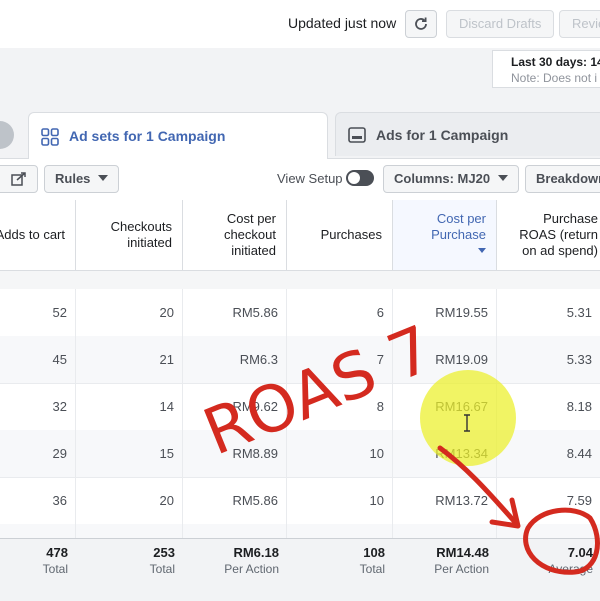 This screenshot has width=600, height=601. I want to click on tab-ads: Ads for 1 Campaign, so click(467, 134).